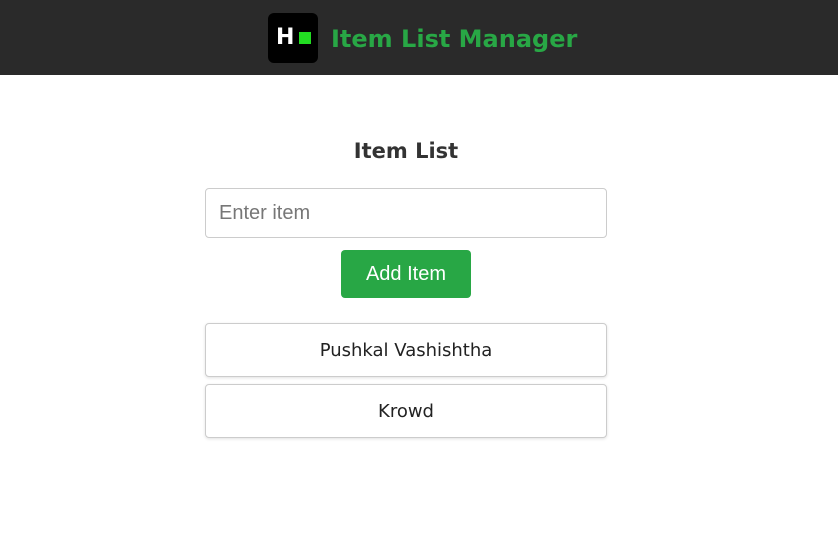  I want to click on add-item-button: Add Item, so click(406, 274).